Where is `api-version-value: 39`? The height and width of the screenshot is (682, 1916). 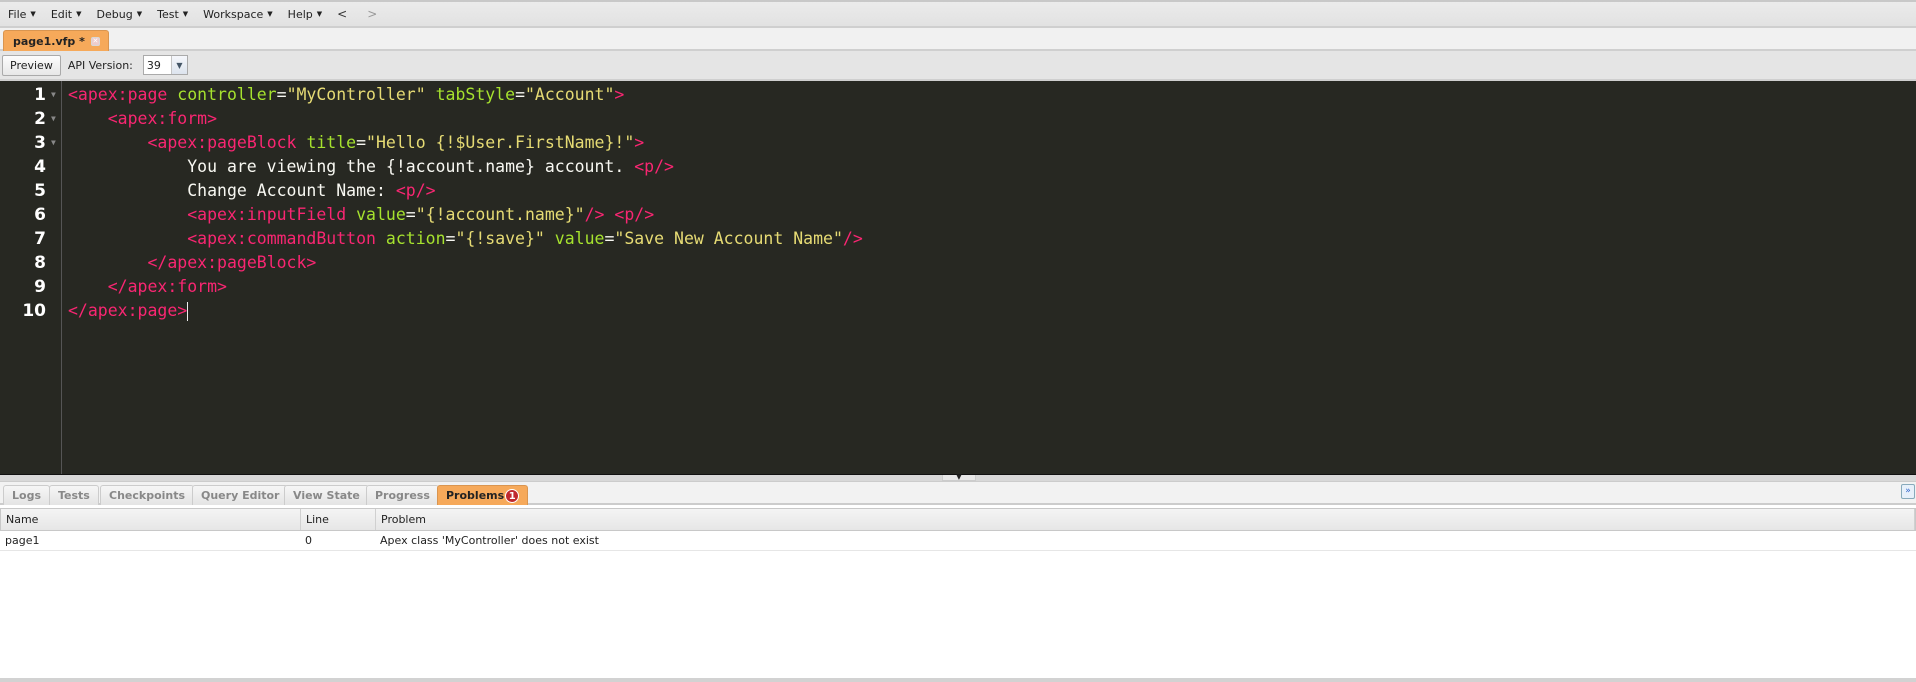
api-version-value: 39 is located at coordinates (153, 65).